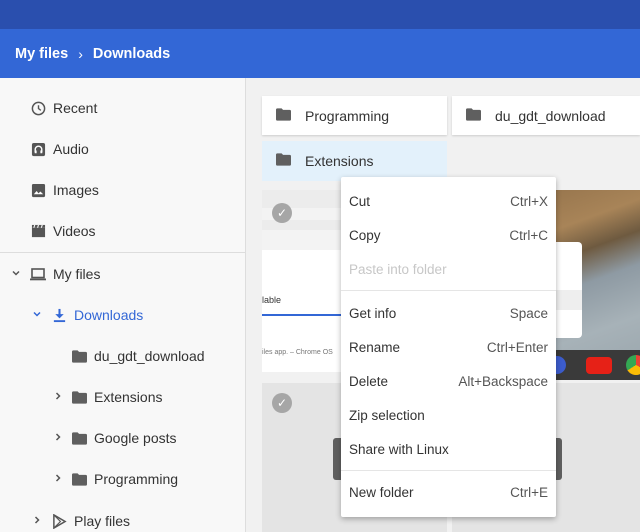  I want to click on sidebar-item-recent: Recent, so click(63, 108).